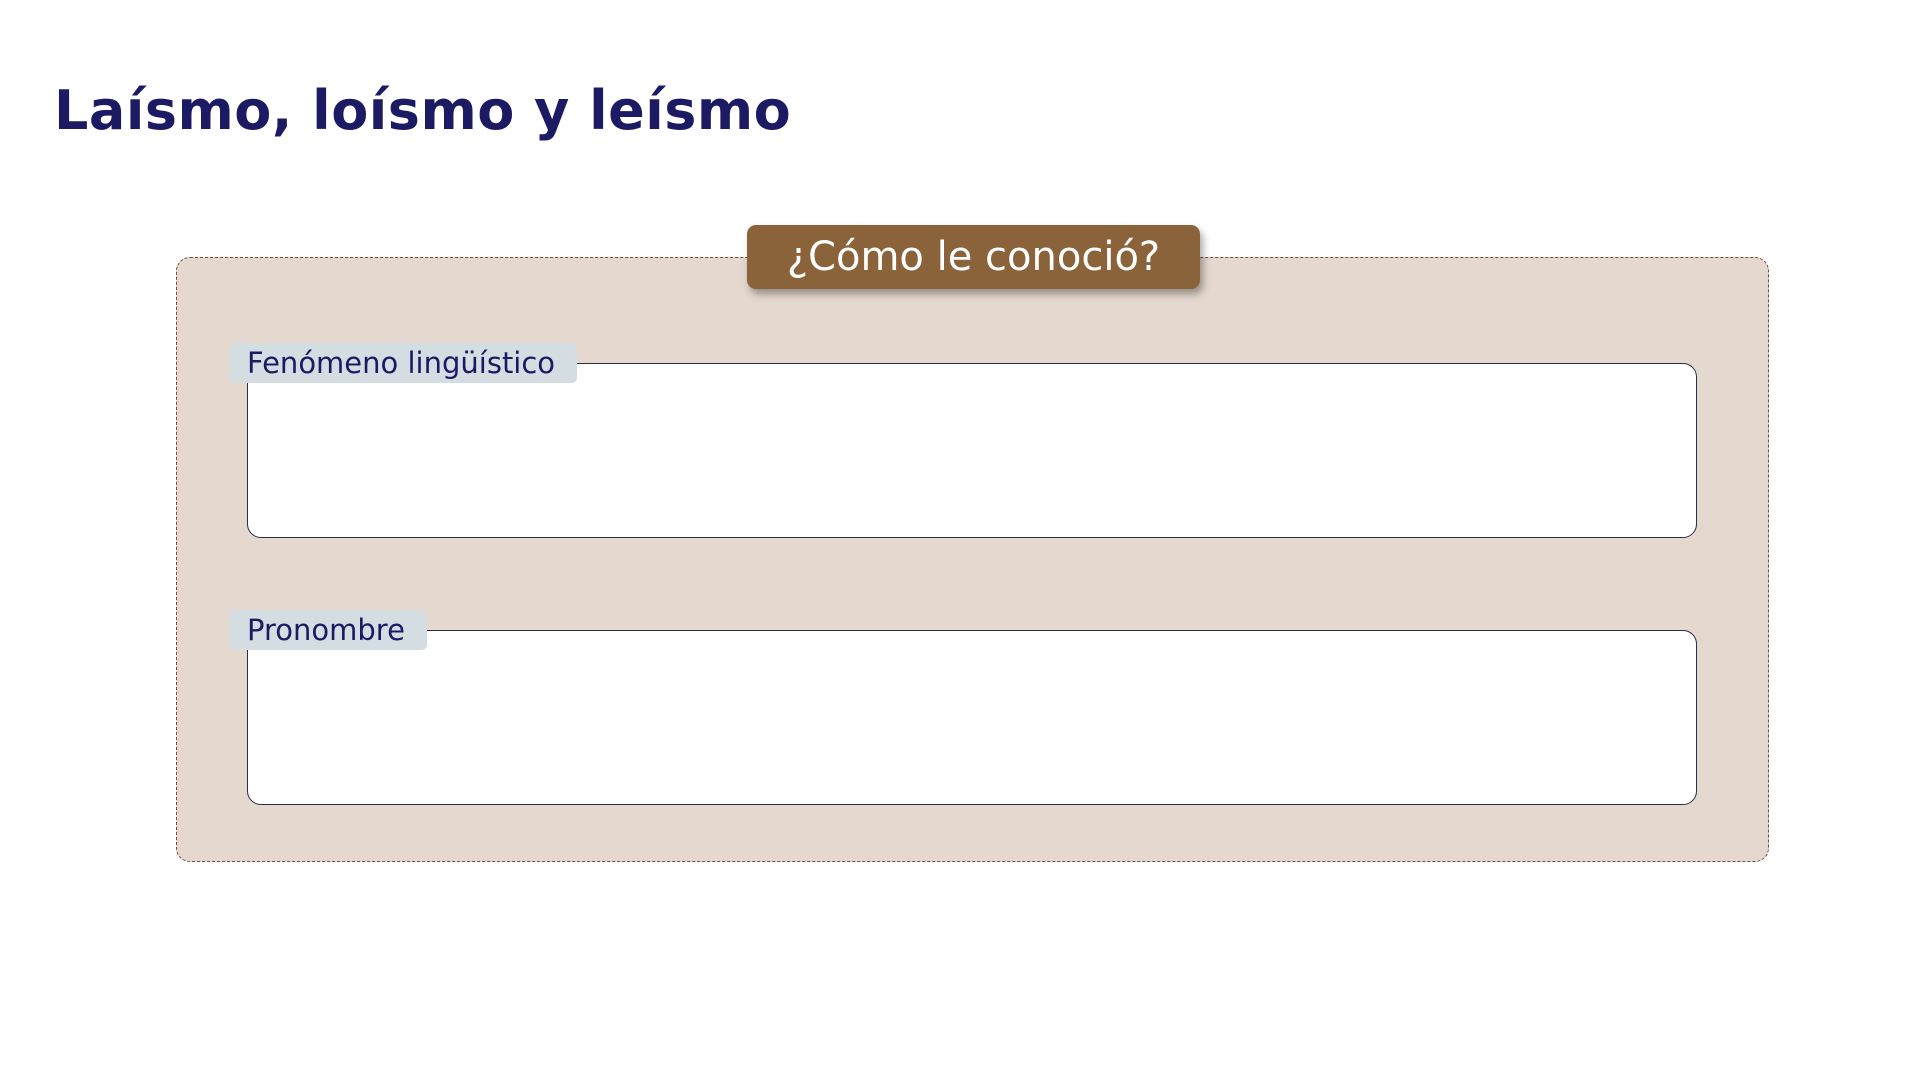 This screenshot has width=1920, height=1080. Describe the element at coordinates (972, 717) in the screenshot. I see `pronombre-field` at that location.